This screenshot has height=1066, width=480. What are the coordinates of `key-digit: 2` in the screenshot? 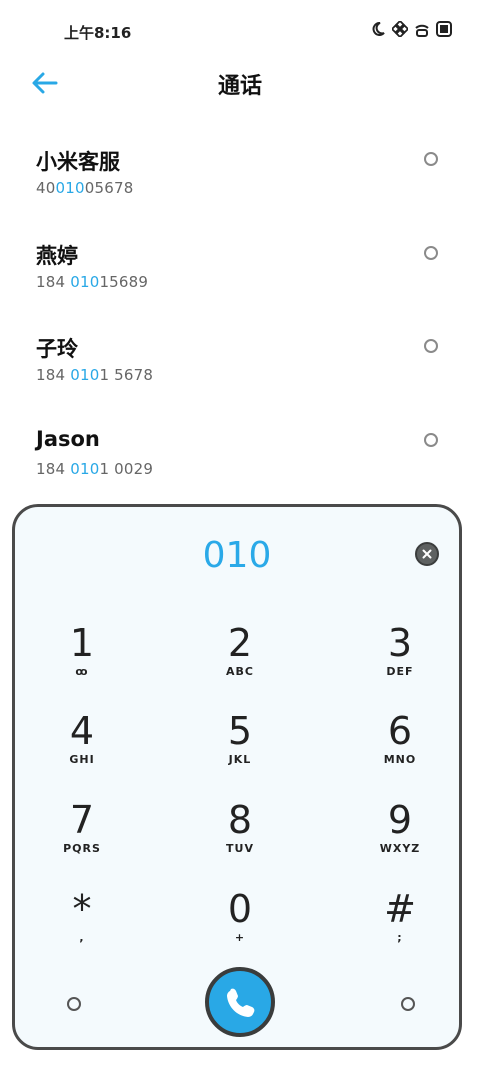 It's located at (240, 643).